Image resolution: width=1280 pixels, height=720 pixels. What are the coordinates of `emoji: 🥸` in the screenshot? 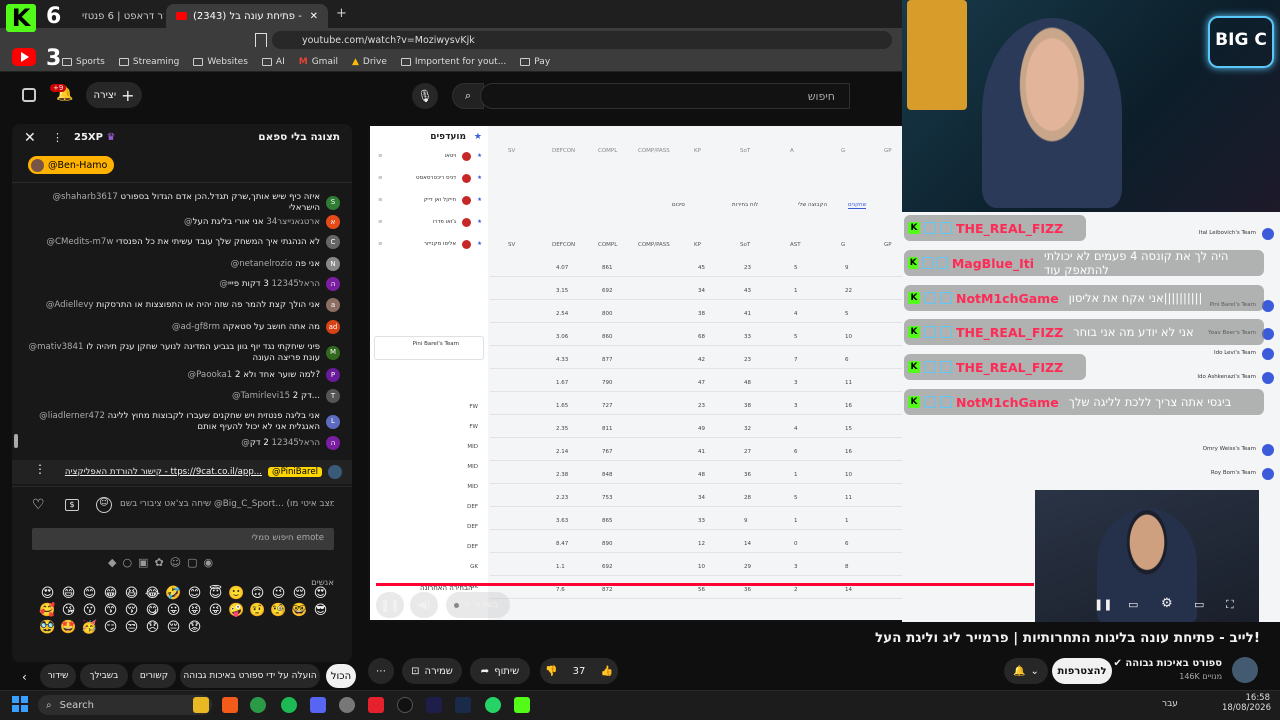 It's located at (47, 627).